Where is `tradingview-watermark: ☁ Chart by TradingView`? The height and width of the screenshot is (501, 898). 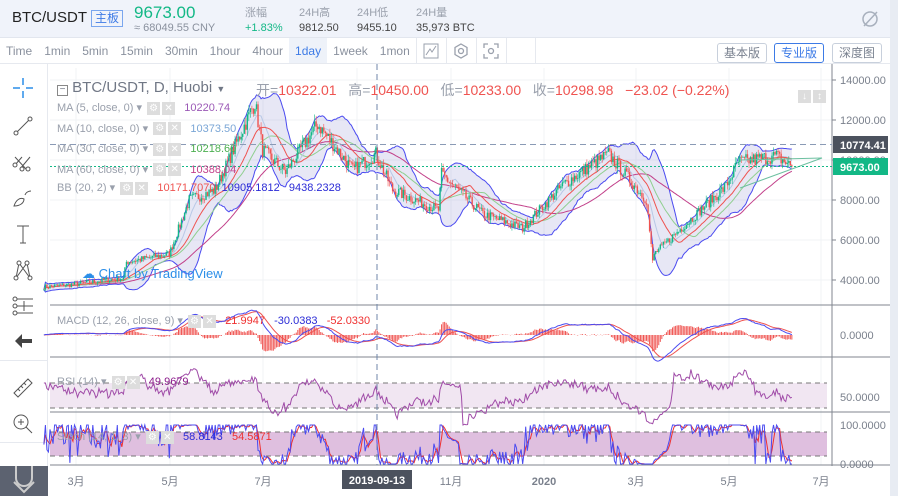 tradingview-watermark: ☁ Chart by TradingView is located at coordinates (152, 274).